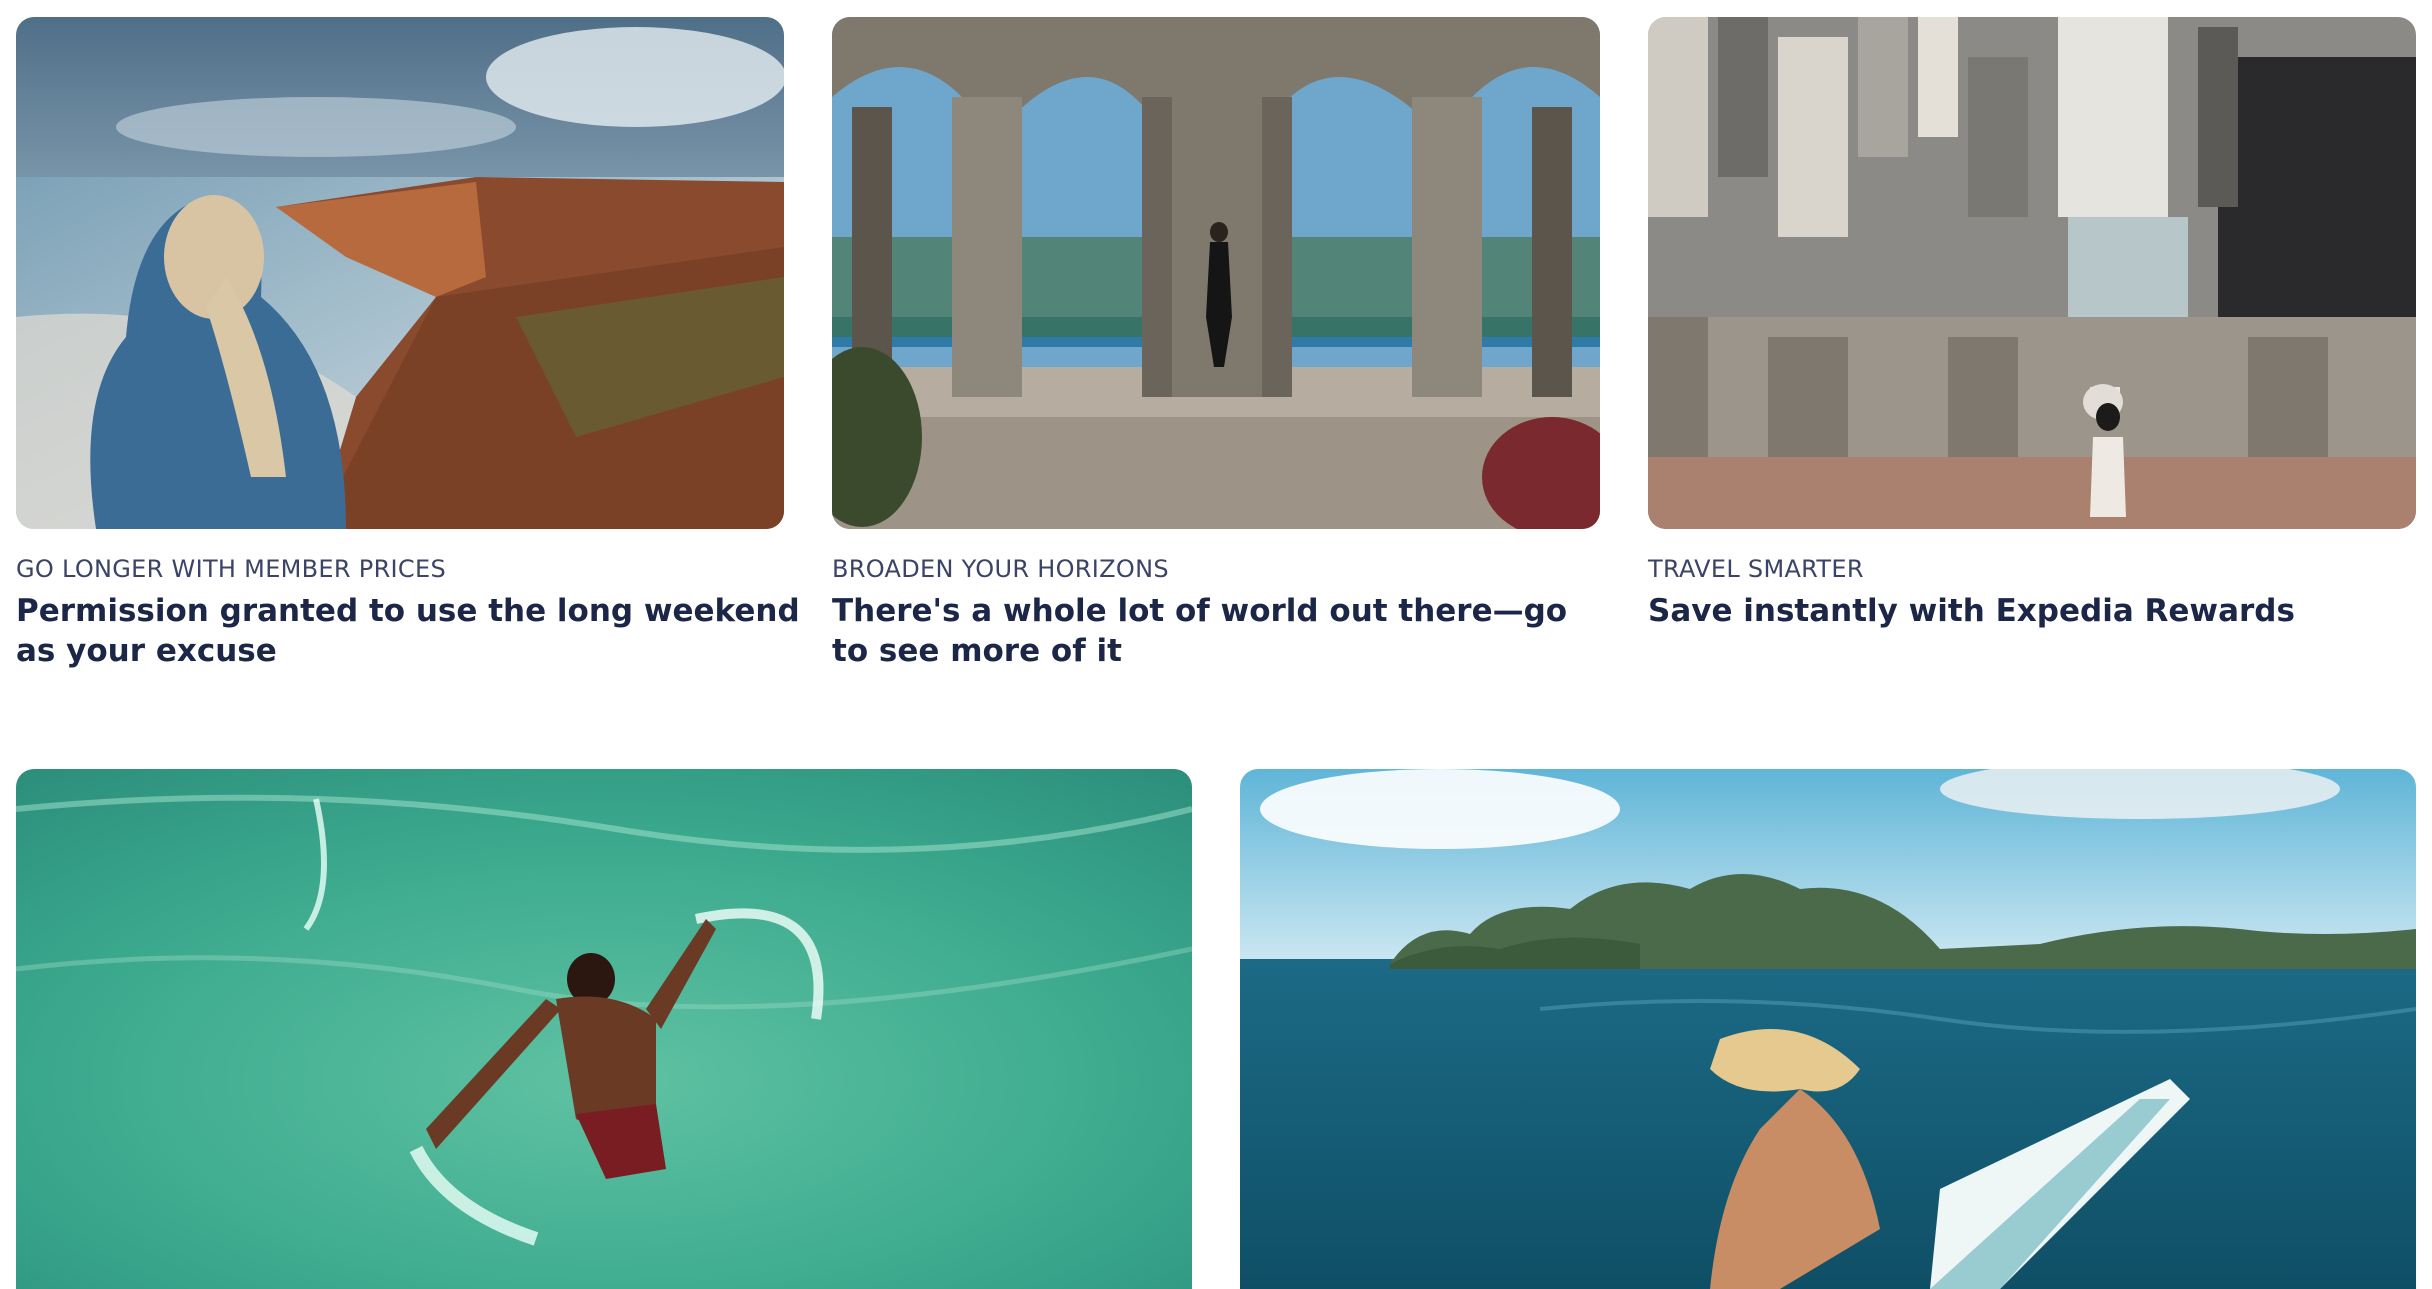 Image resolution: width=2432 pixels, height=1289 pixels. Describe the element at coordinates (2032, 273) in the screenshot. I see `city-rooftop-photo` at that location.